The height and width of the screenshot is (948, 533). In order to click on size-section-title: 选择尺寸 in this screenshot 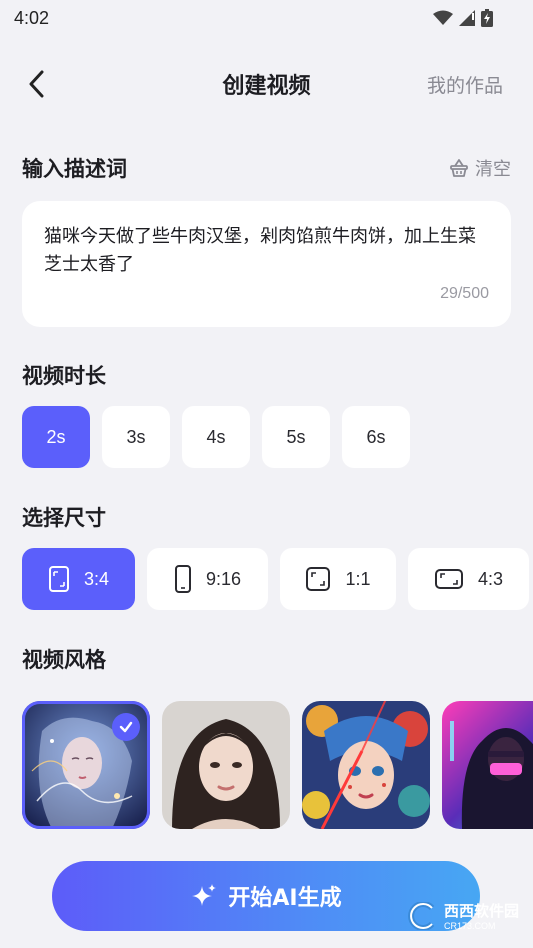, I will do `click(64, 518)`.